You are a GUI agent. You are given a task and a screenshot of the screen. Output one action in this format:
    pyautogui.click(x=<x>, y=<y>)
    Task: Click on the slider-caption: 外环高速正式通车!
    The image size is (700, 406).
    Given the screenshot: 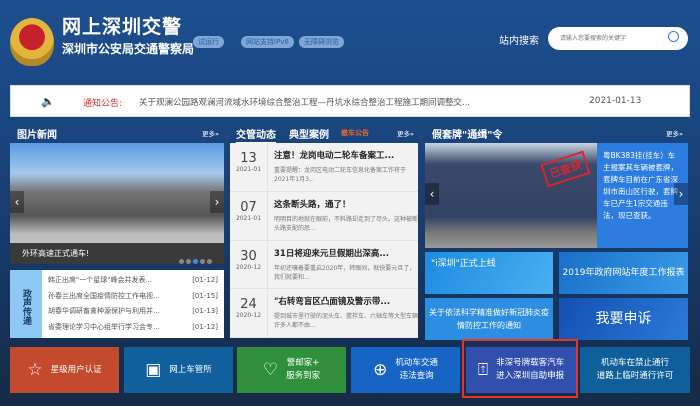 What is the action you would take?
    pyautogui.click(x=117, y=253)
    